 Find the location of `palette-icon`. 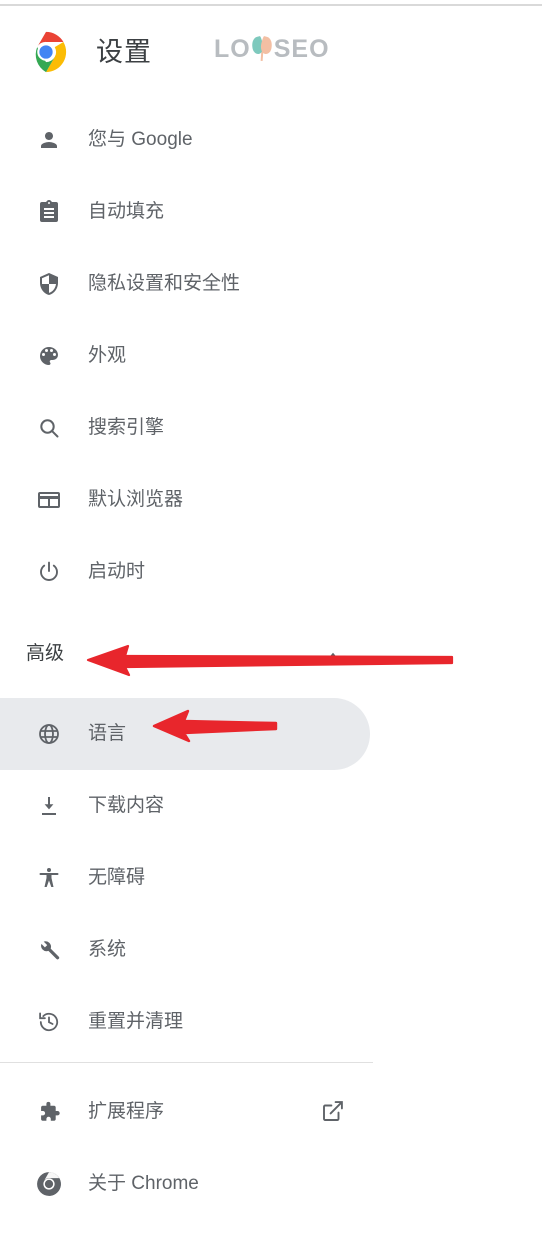

palette-icon is located at coordinates (49, 356).